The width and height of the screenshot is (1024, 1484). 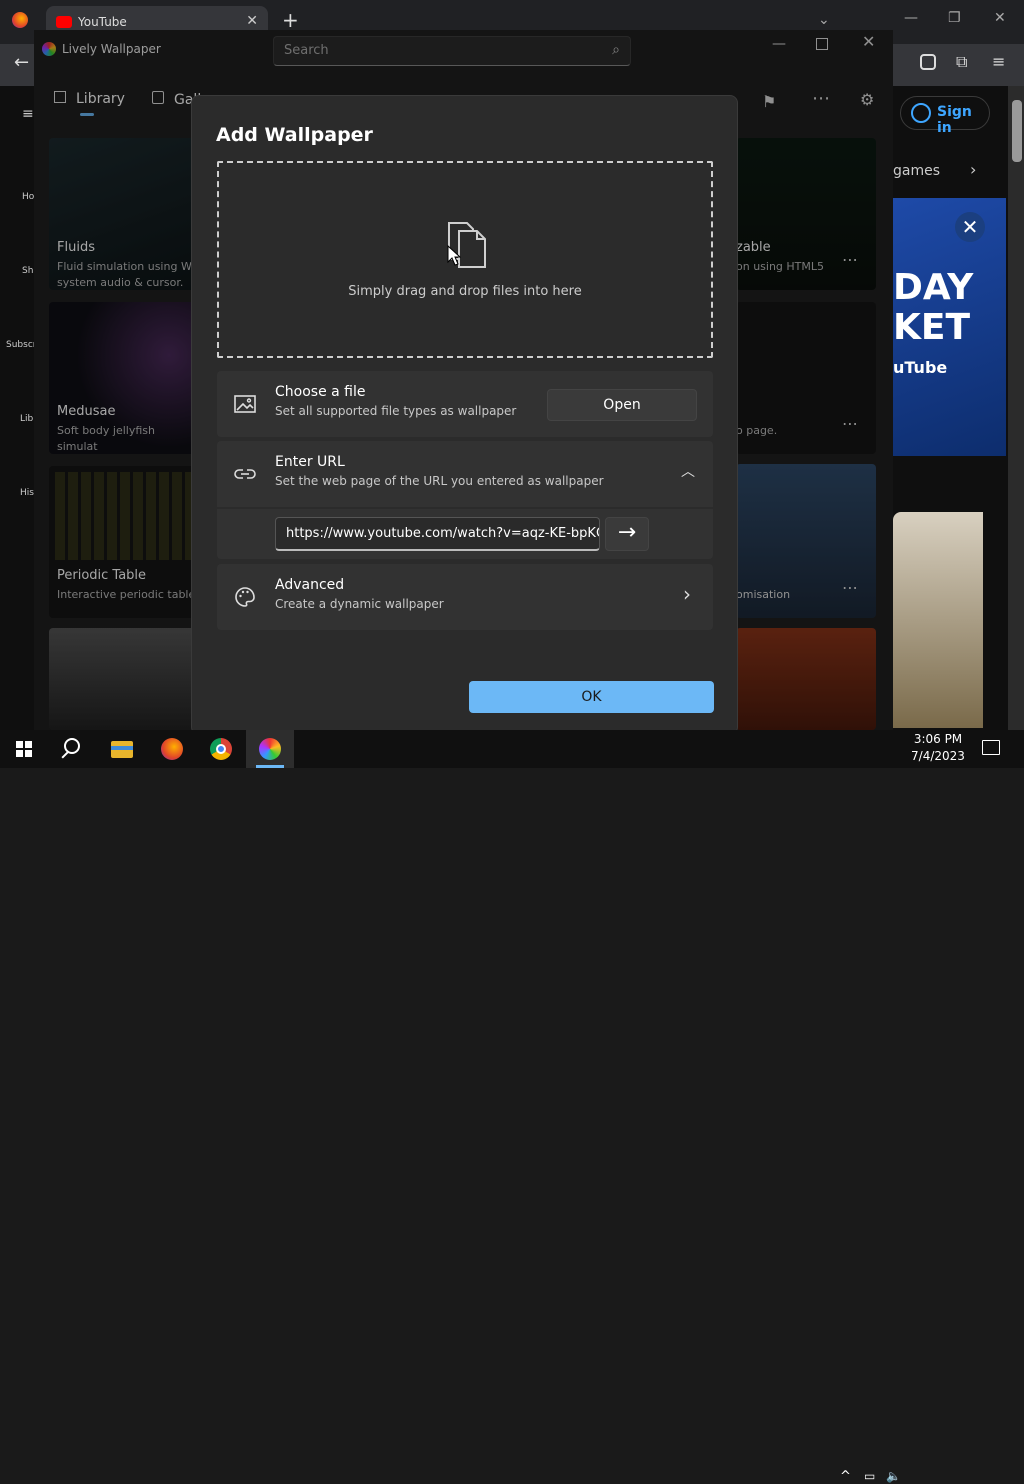 What do you see at coordinates (920, 367) in the screenshot?
I see `ad-subtext: uTube` at bounding box center [920, 367].